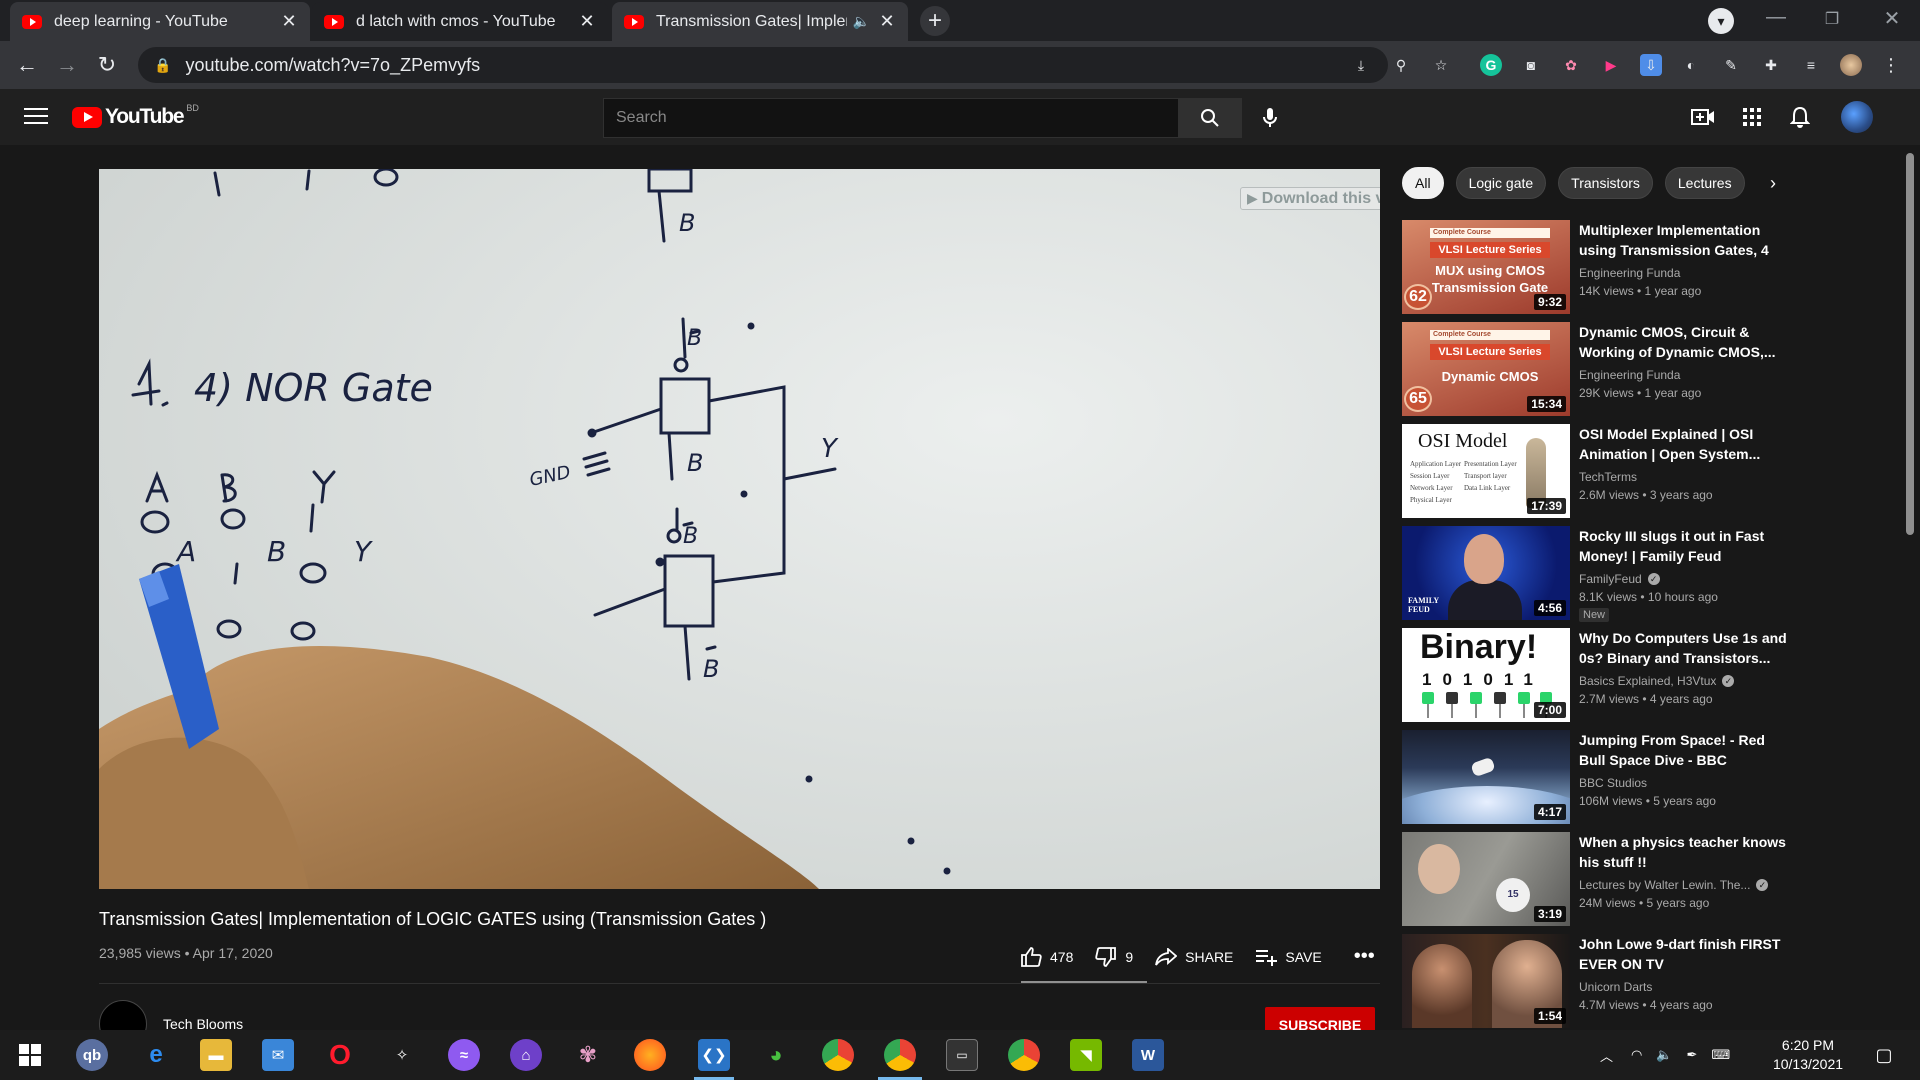  What do you see at coordinates (1684, 885) in the screenshot?
I see `recommendation-channel: Lectures by Walter Lewin. The... ✓` at bounding box center [1684, 885].